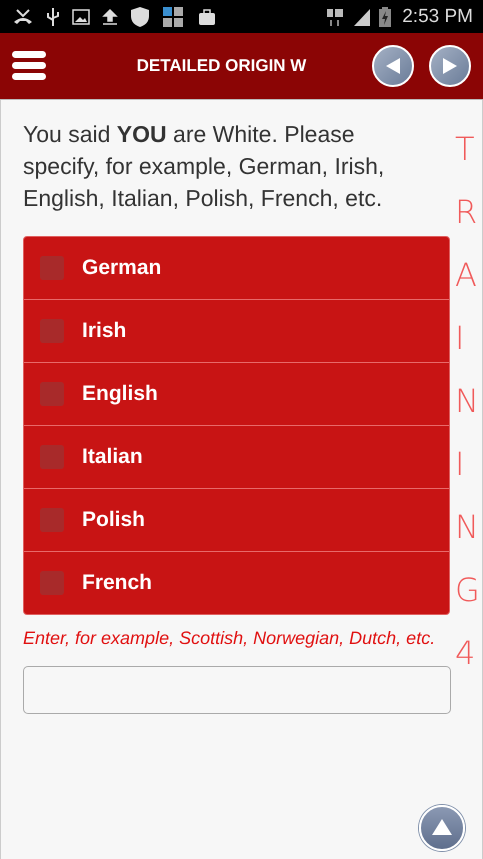 Image resolution: width=483 pixels, height=859 pixels. What do you see at coordinates (104, 331) in the screenshot?
I see `option-label: Irish` at bounding box center [104, 331].